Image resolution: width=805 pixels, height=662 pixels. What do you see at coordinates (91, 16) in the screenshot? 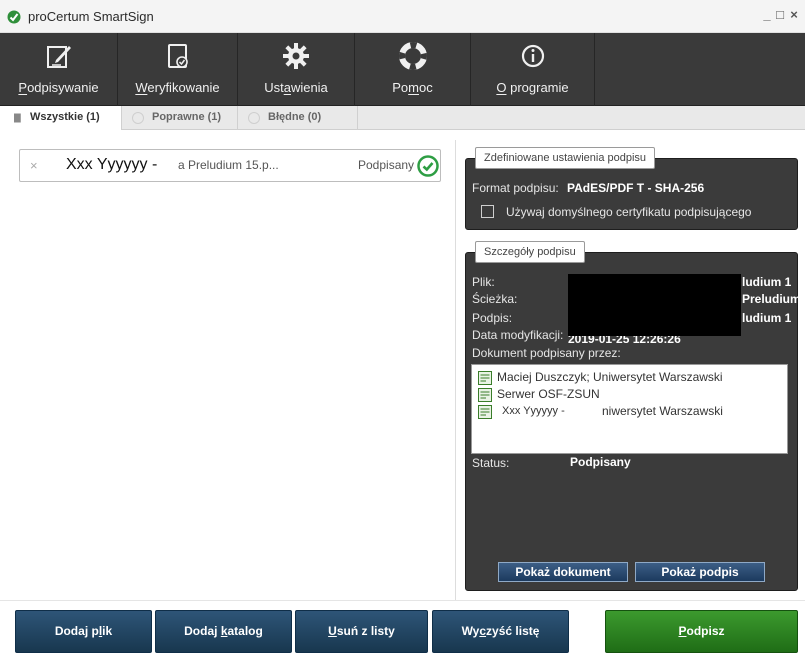
I see `window-title: proCertum SmartSign` at bounding box center [91, 16].